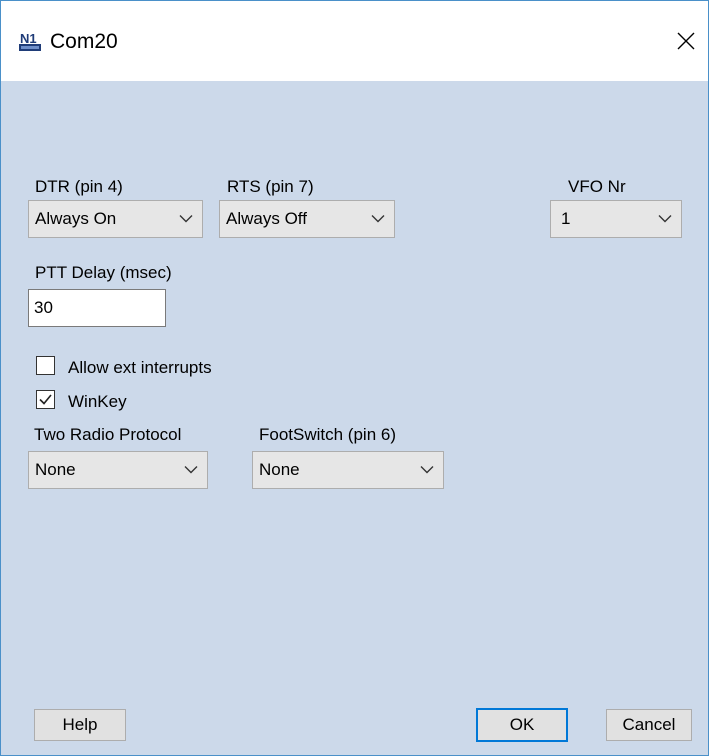 The height and width of the screenshot is (756, 709). Describe the element at coordinates (140, 367) in the screenshot. I see `allow-ext-interrupts-label: Allow ext interrupts` at that location.